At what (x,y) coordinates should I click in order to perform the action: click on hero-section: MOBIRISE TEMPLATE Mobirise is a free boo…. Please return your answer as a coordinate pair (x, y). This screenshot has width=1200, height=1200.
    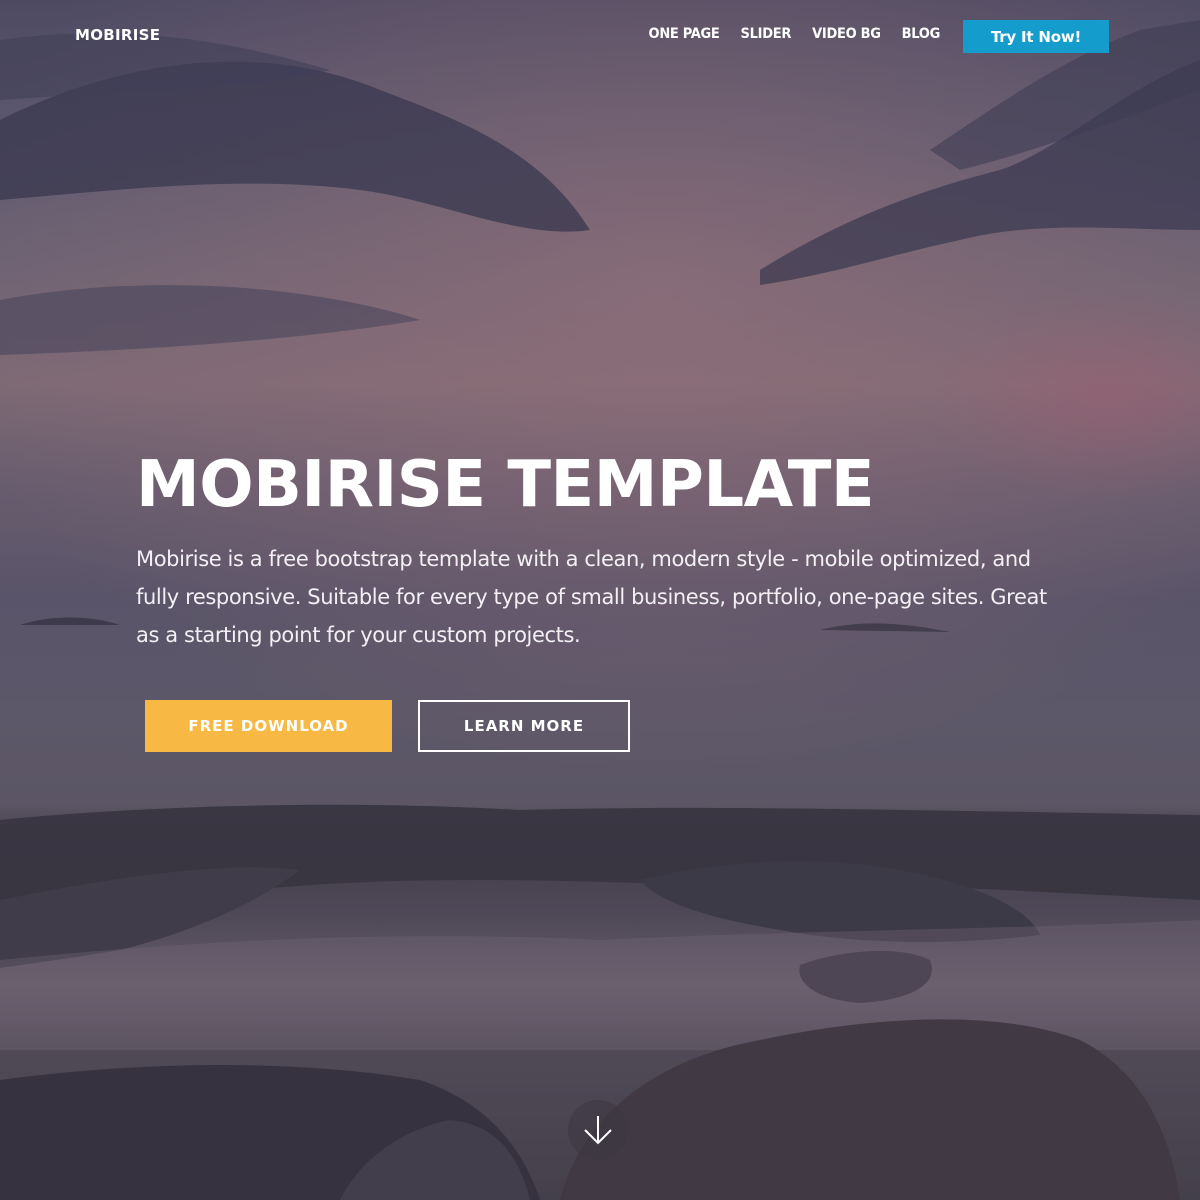
    Looking at the image, I should click on (616, 551).